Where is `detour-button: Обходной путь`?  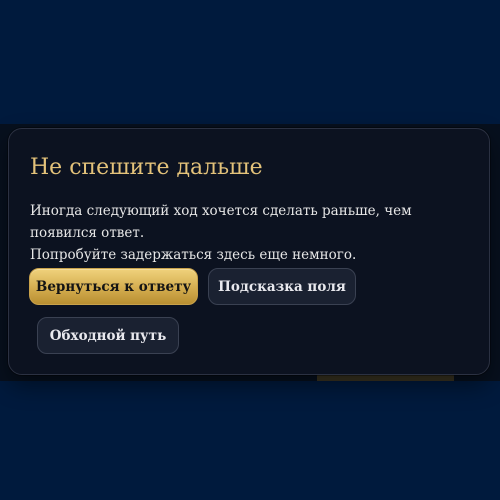
detour-button: Обходной путь is located at coordinates (108, 335).